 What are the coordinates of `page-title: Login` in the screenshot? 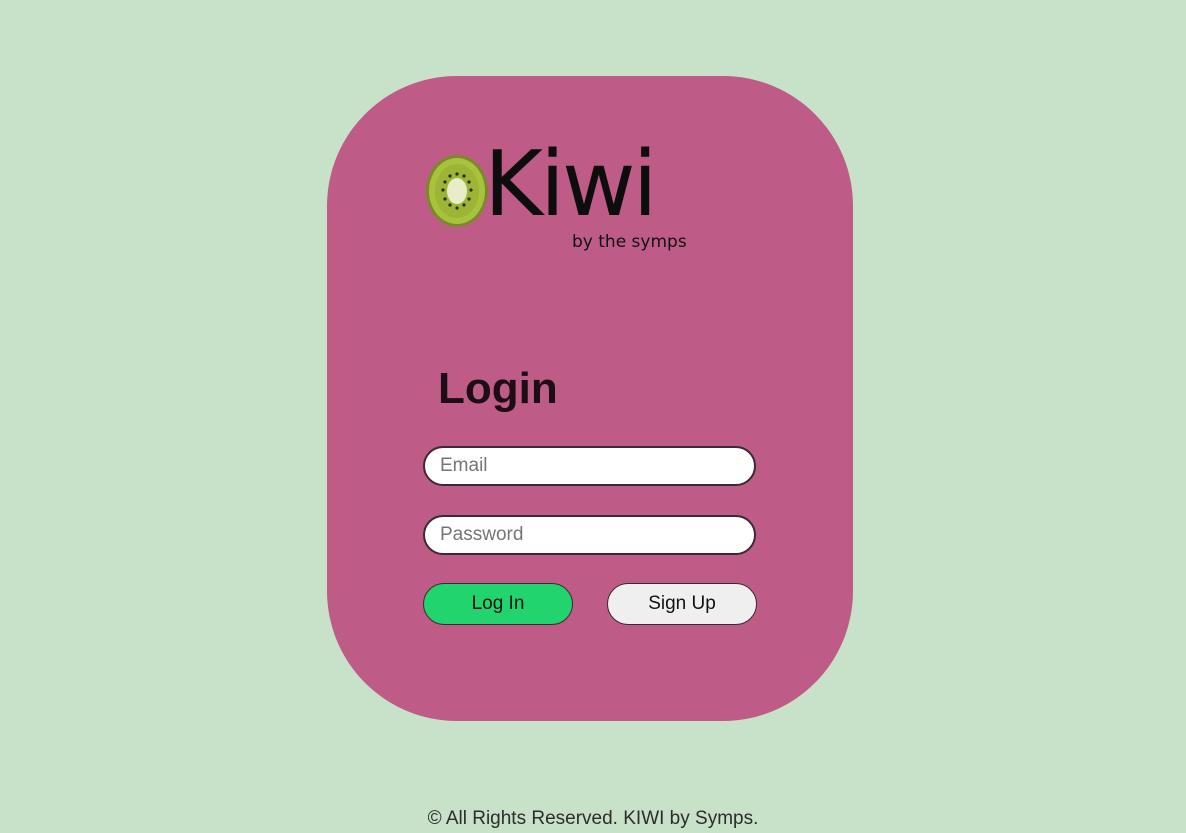 It's located at (498, 388).